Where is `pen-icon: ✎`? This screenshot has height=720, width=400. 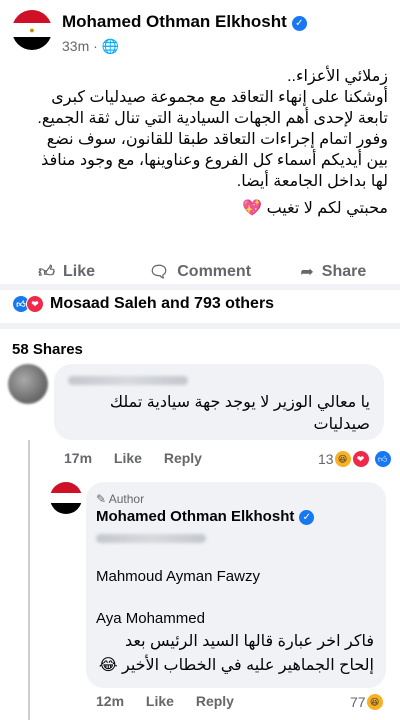
pen-icon: ✎ is located at coordinates (101, 499).